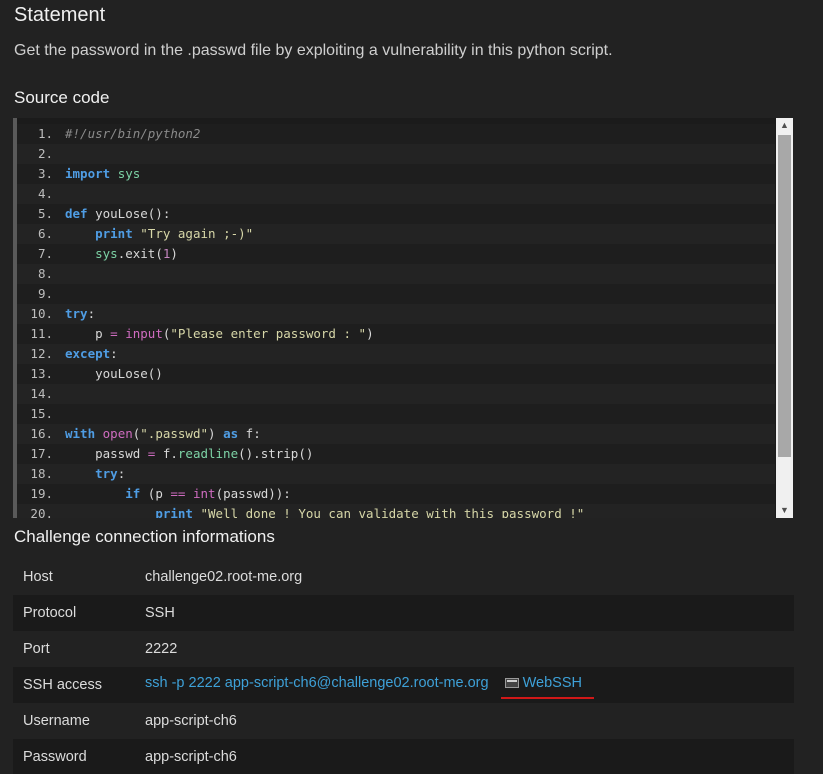  I want to click on line-number: 7., so click(45, 253).